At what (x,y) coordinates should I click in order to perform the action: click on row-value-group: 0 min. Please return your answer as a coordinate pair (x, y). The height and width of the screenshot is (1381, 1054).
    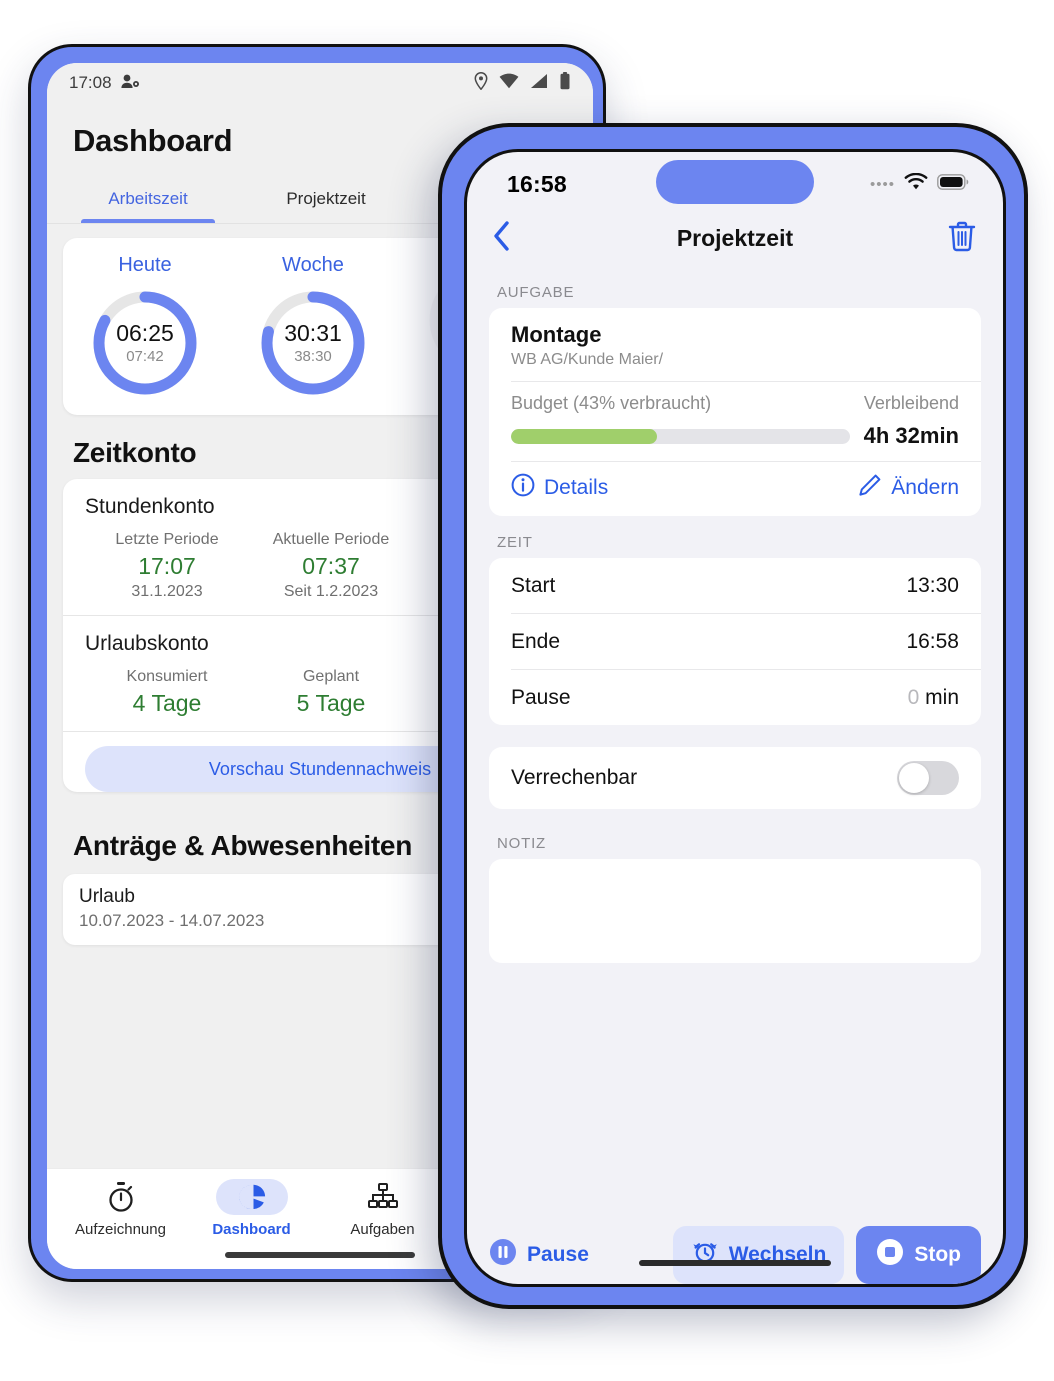
    Looking at the image, I should click on (933, 698).